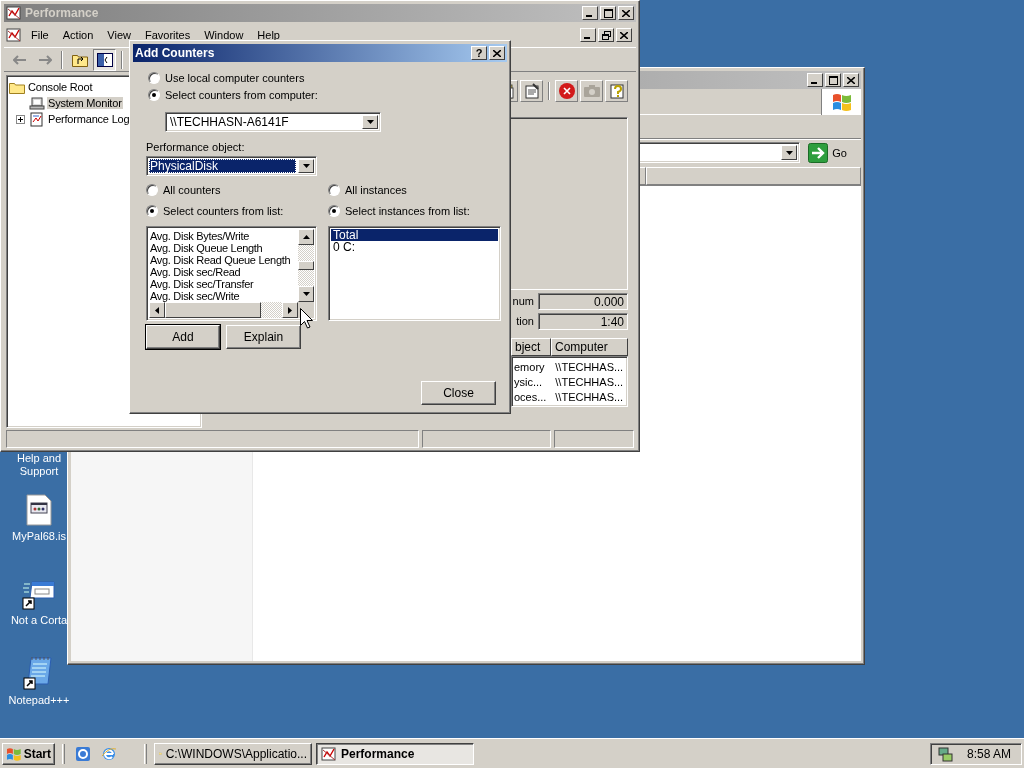 Image resolution: width=1024 pixels, height=768 pixels. I want to click on list-item: Avg. Disk sec/Transfer, so click(223, 284).